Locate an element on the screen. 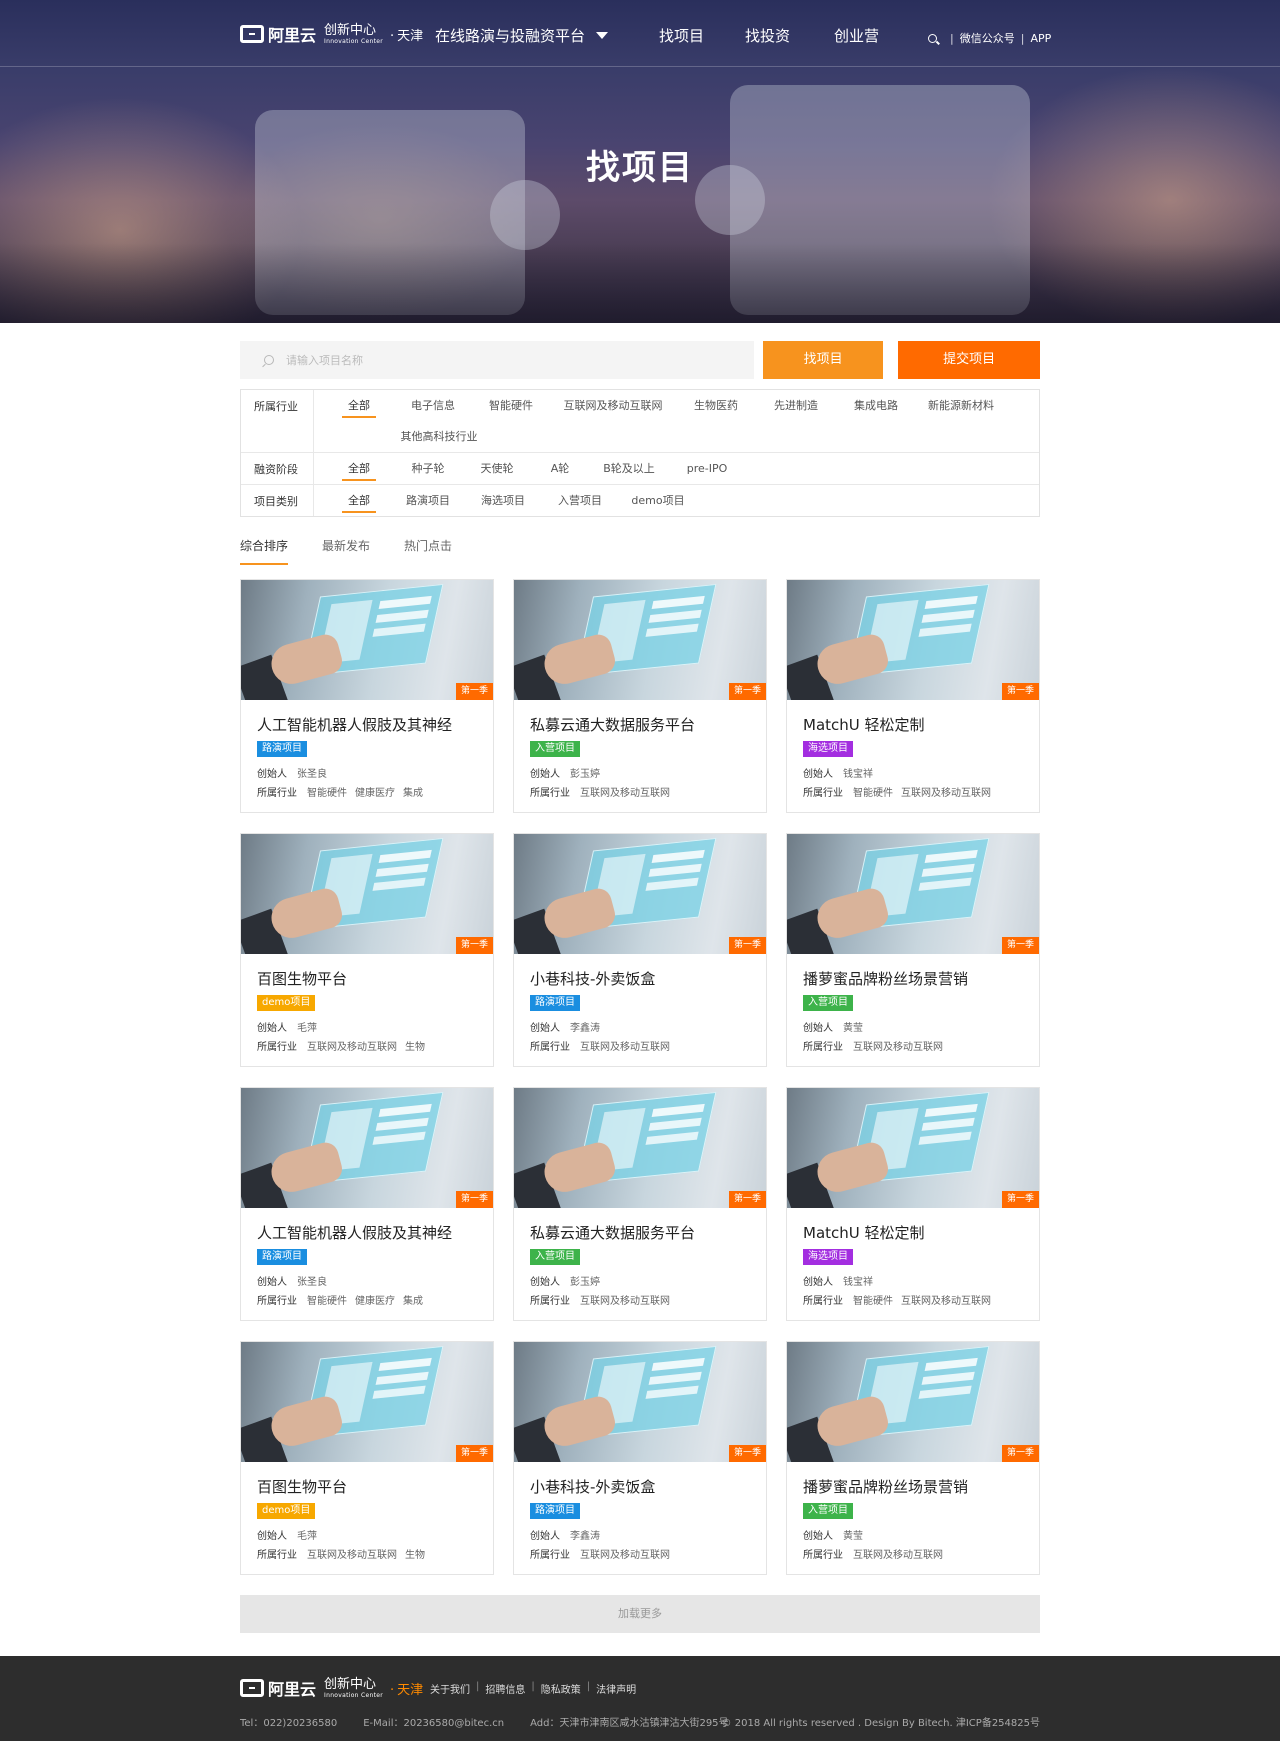 The image size is (1280, 1741). submit-project-button: 提交项目 is located at coordinates (969, 360).